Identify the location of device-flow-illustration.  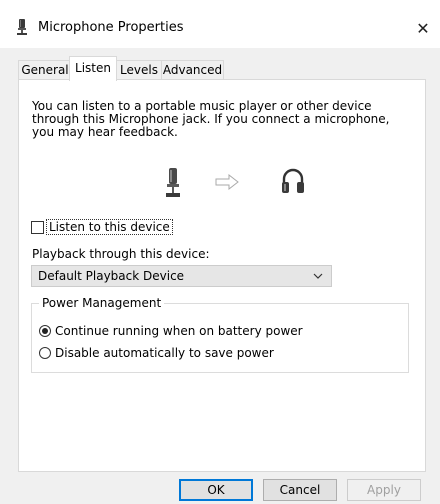
(222, 184).